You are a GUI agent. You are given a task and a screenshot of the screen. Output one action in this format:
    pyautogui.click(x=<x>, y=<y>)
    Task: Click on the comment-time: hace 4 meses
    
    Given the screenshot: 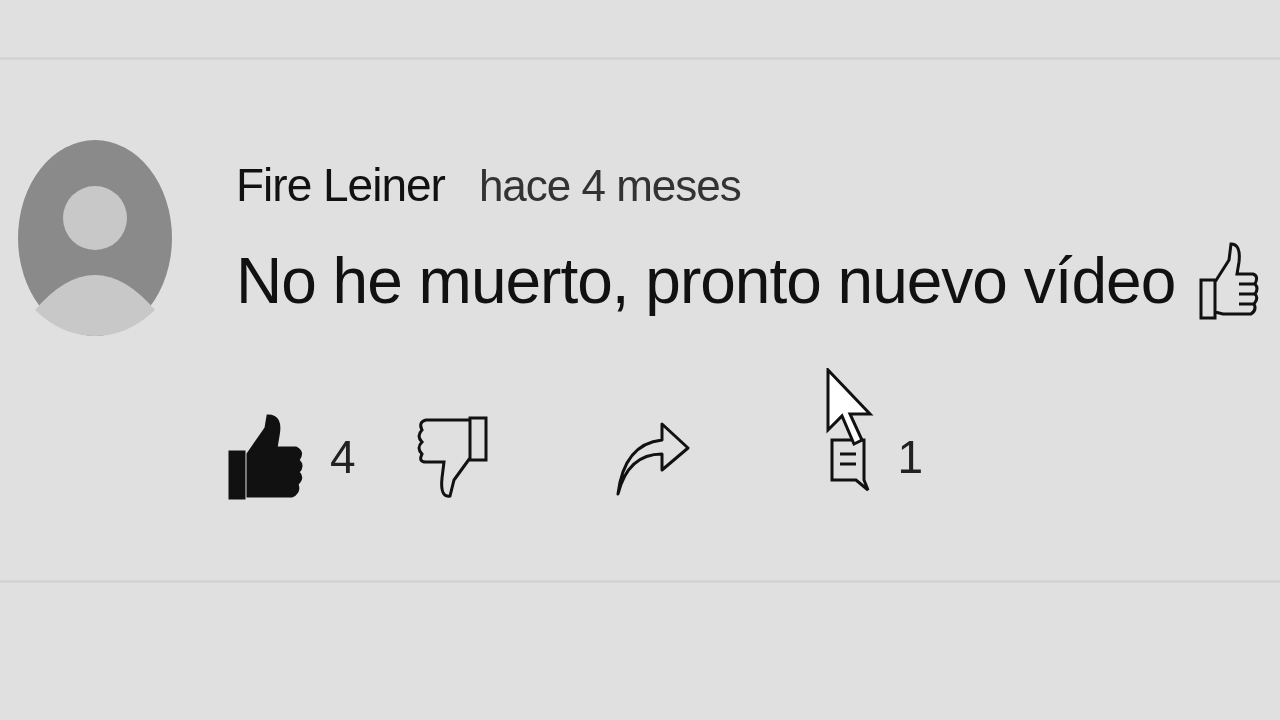 What is the action you would take?
    pyautogui.click(x=609, y=186)
    